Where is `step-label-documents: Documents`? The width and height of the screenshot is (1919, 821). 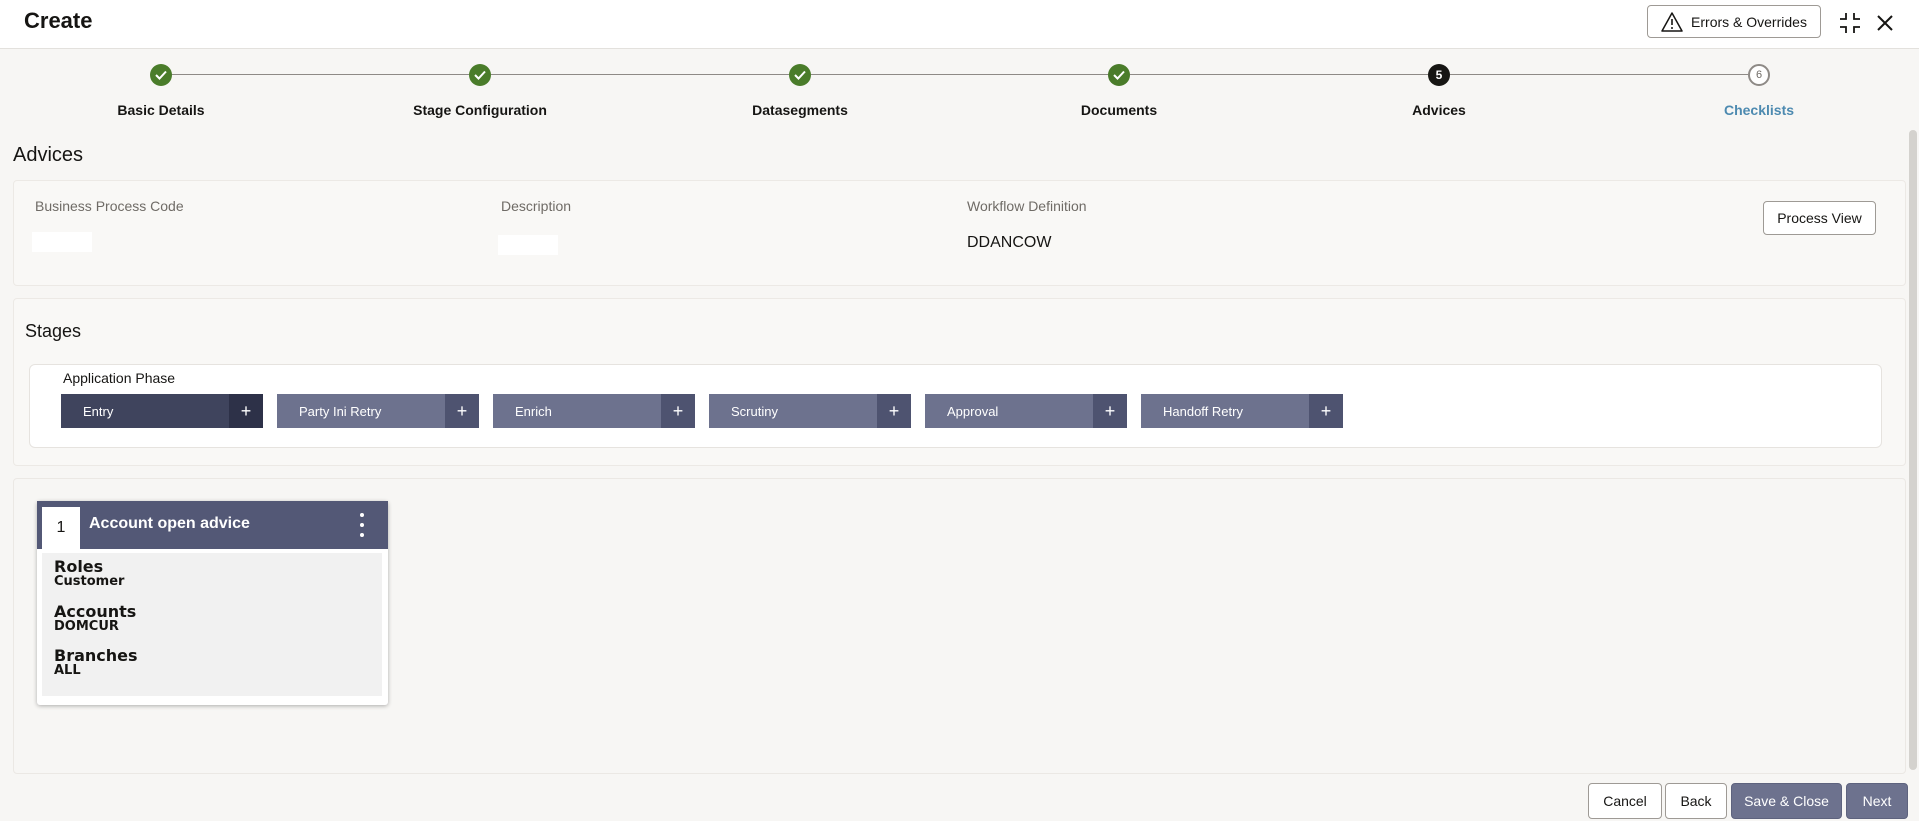 step-label-documents: Documents is located at coordinates (1119, 110).